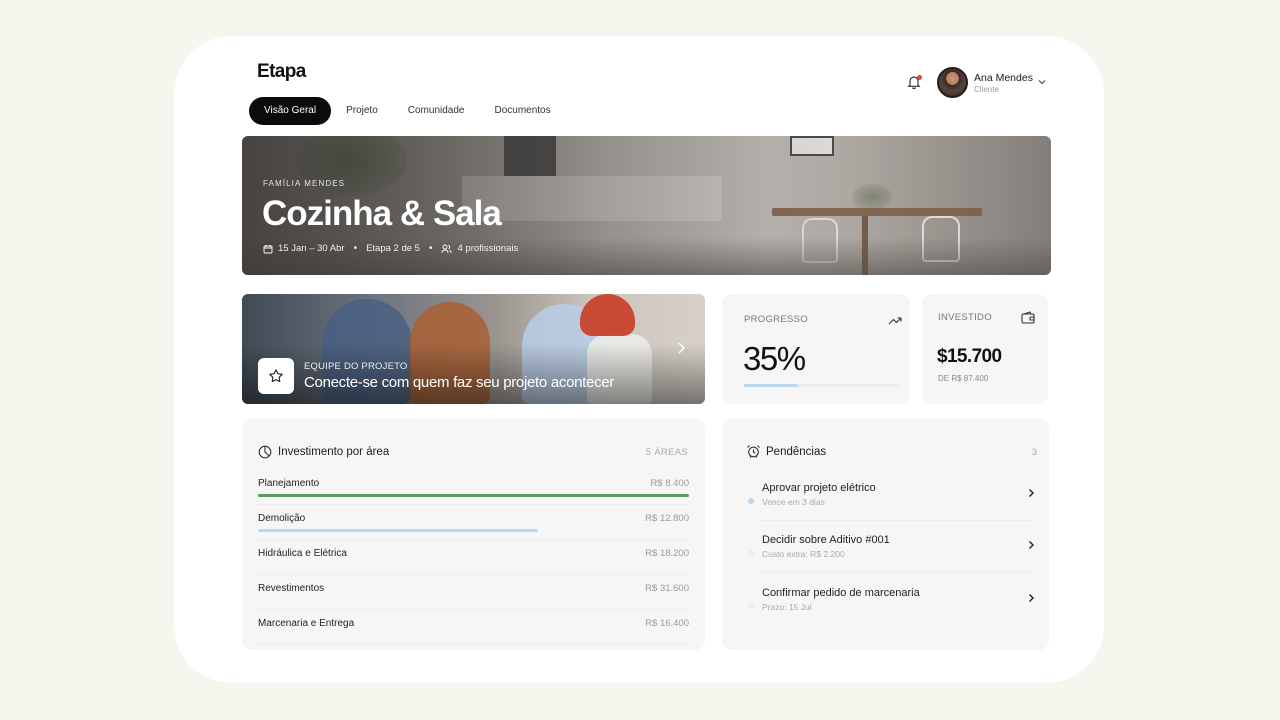 The height and width of the screenshot is (720, 1280). Describe the element at coordinates (290, 111) in the screenshot. I see `tab-visao-geral: Visão Geral` at that location.